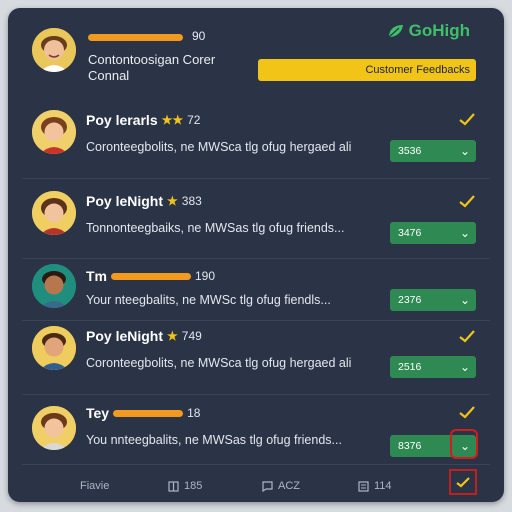 The height and width of the screenshot is (512, 512). What do you see at coordinates (173, 486) in the screenshot?
I see `book-icon` at bounding box center [173, 486].